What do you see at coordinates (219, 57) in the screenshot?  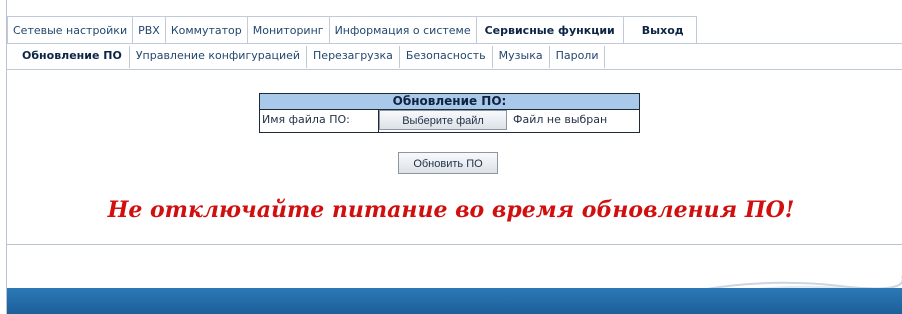 I see `subtab-config-management: Управление конфигурацией` at bounding box center [219, 57].